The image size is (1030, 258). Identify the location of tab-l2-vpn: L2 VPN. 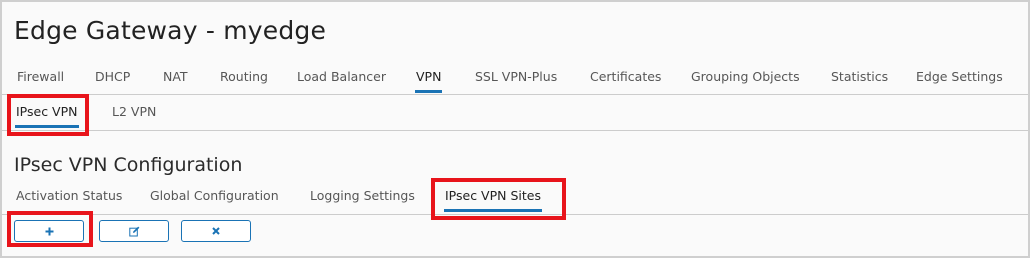
(134, 116).